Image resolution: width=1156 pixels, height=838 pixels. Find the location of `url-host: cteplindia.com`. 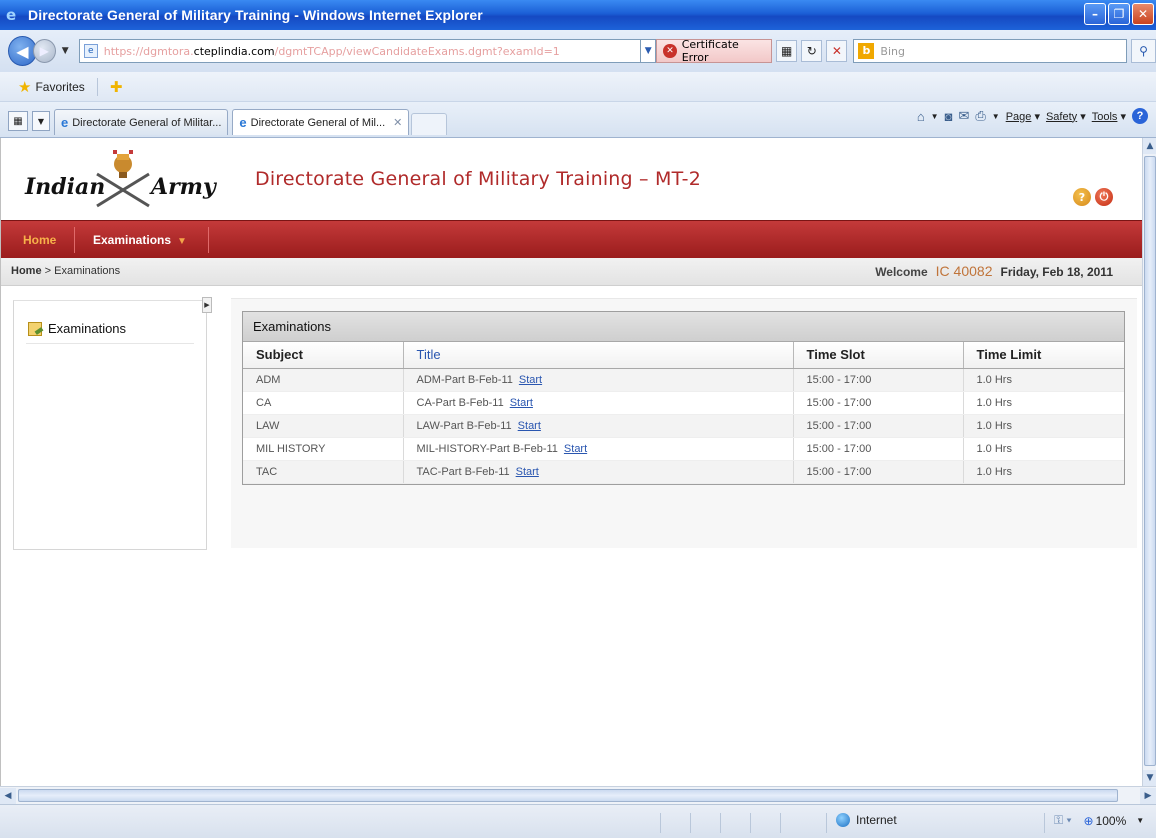

url-host: cteplindia.com is located at coordinates (234, 51).